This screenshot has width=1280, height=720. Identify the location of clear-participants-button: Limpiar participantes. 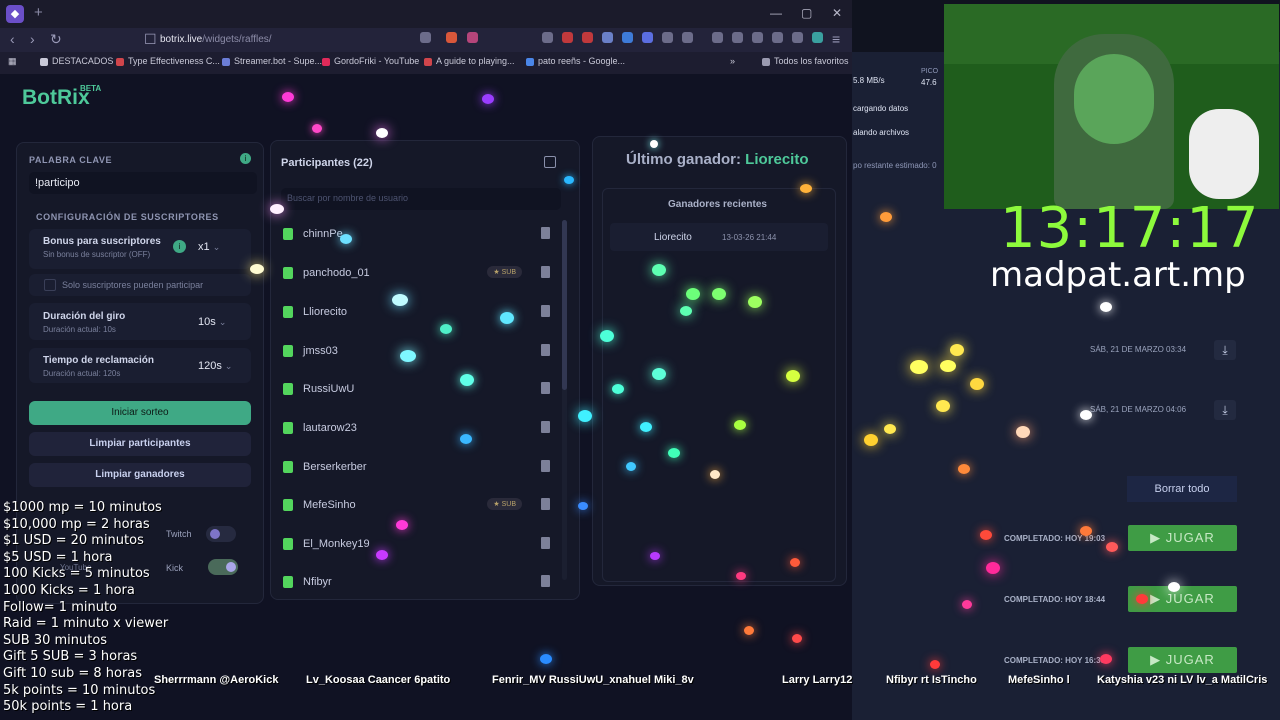
(140, 444).